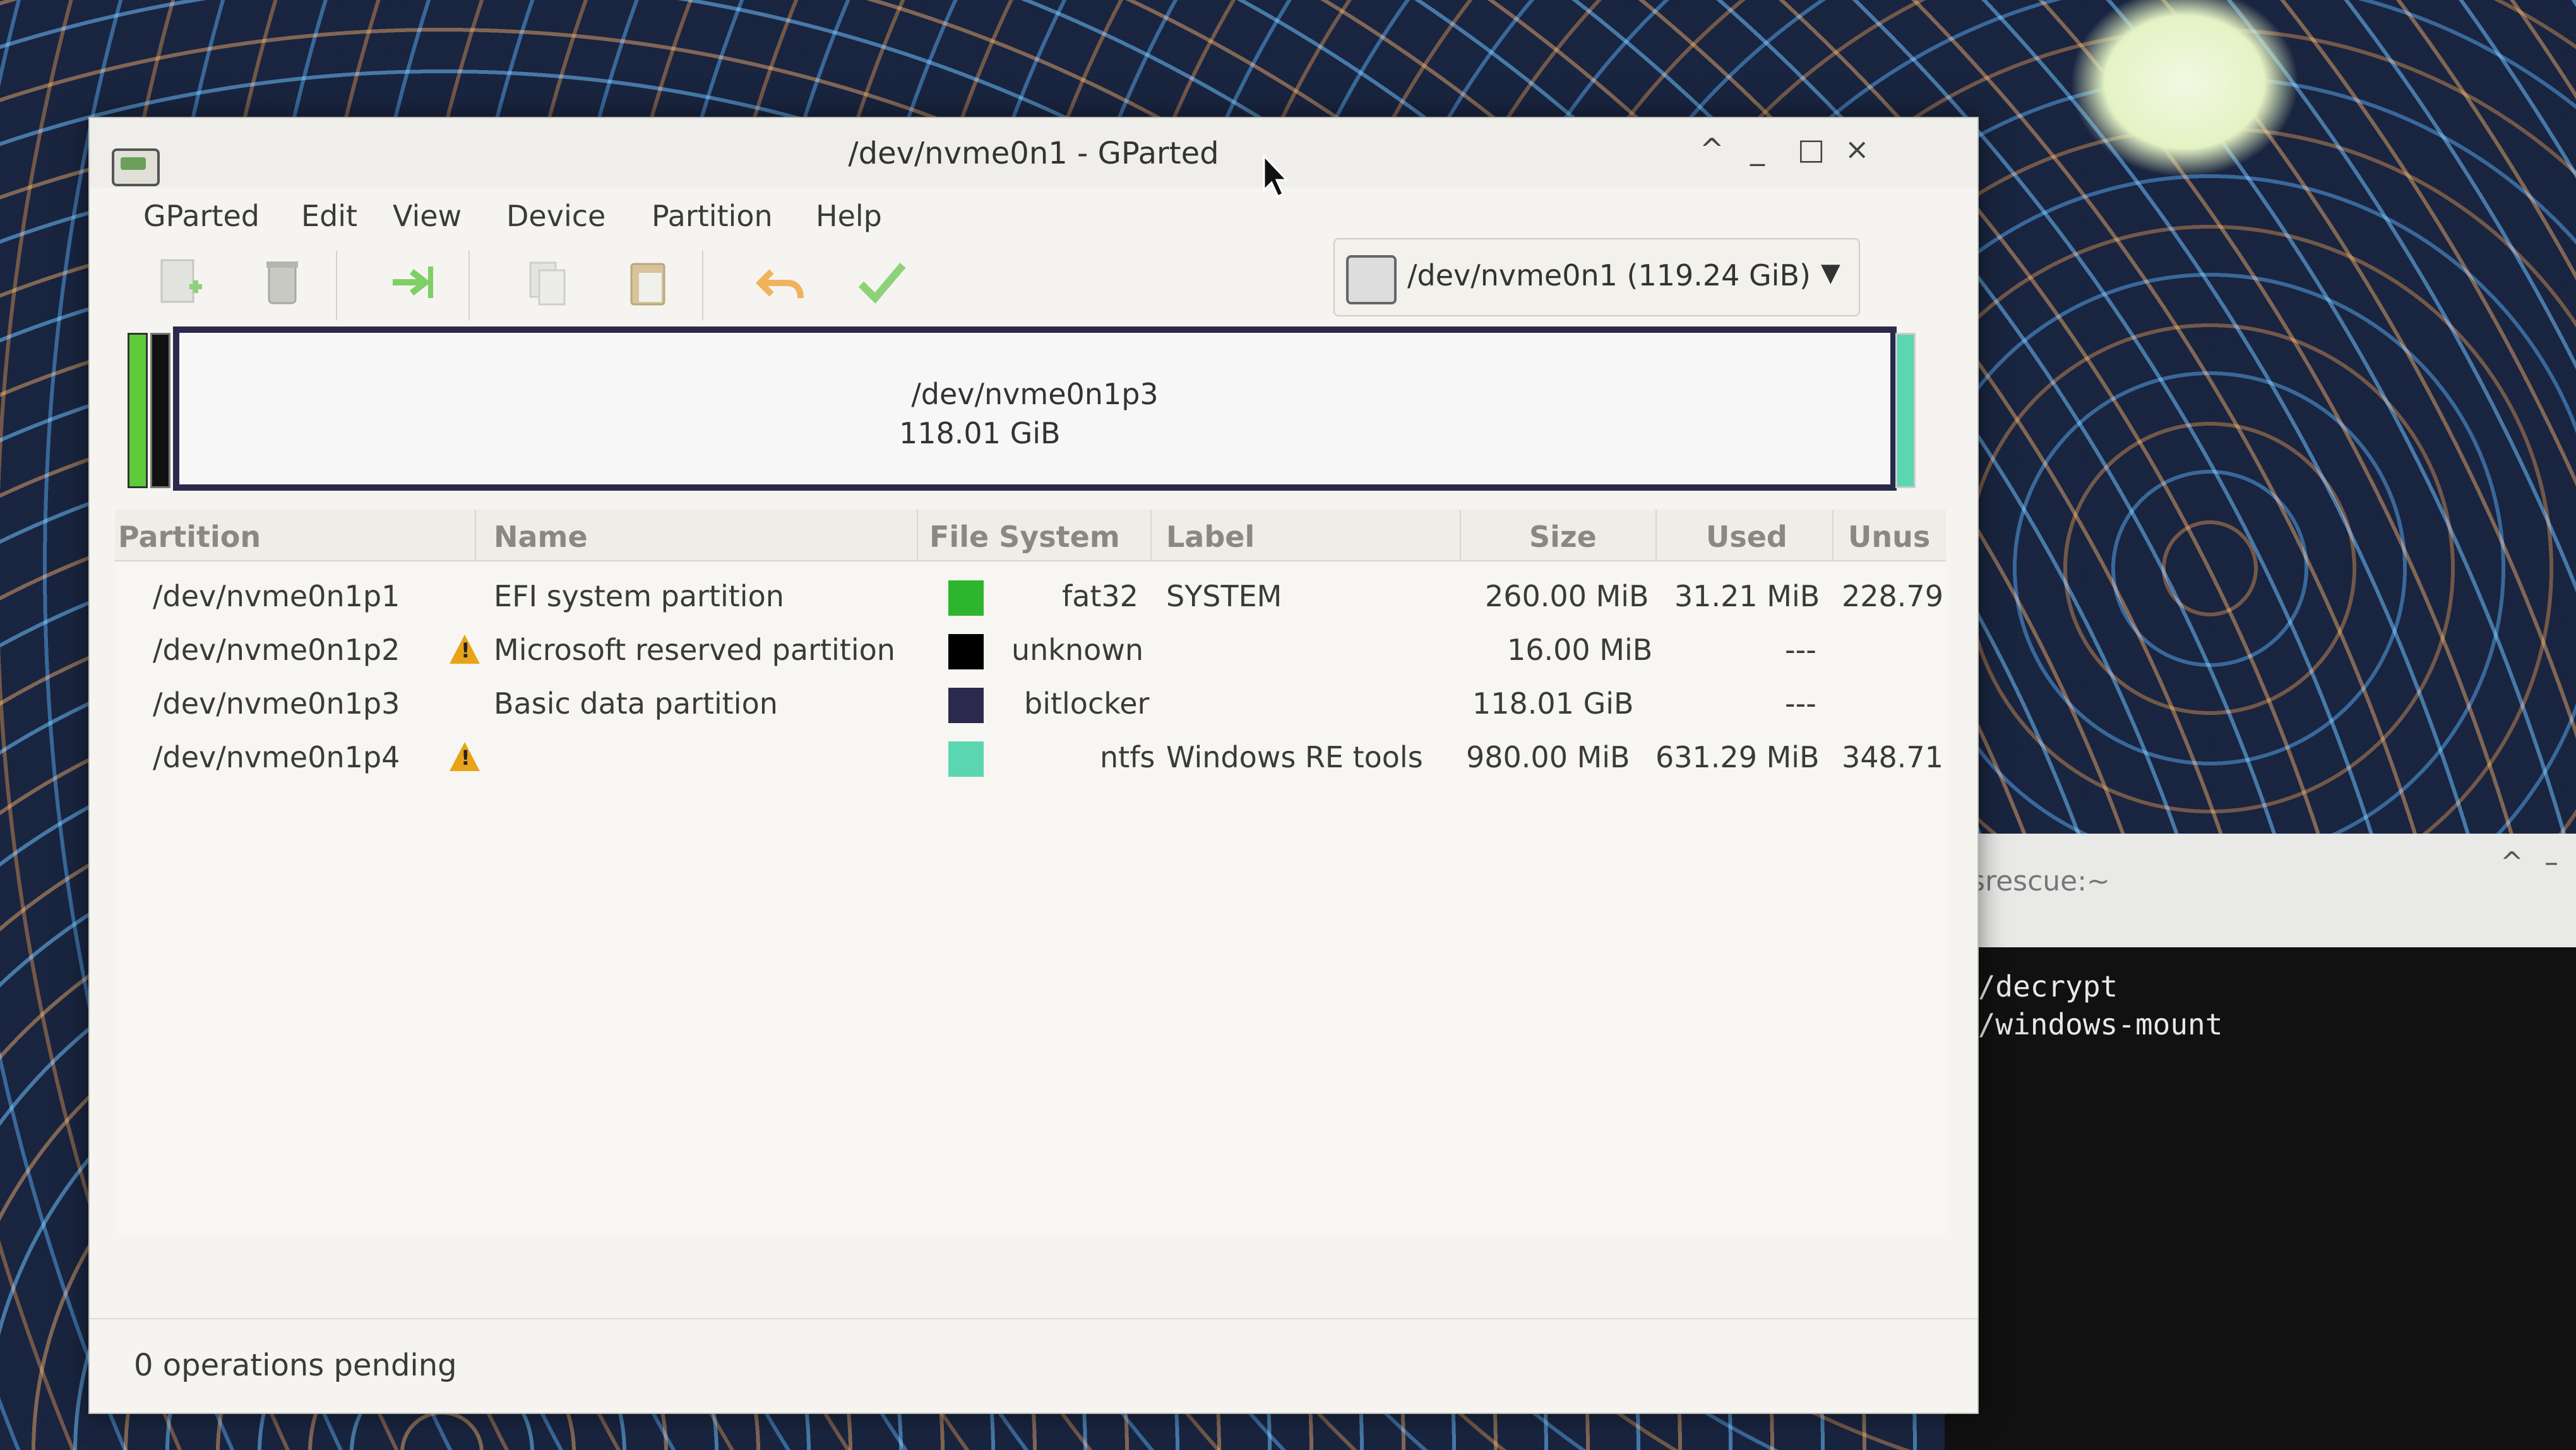  I want to click on menu-device: Device, so click(555, 216).